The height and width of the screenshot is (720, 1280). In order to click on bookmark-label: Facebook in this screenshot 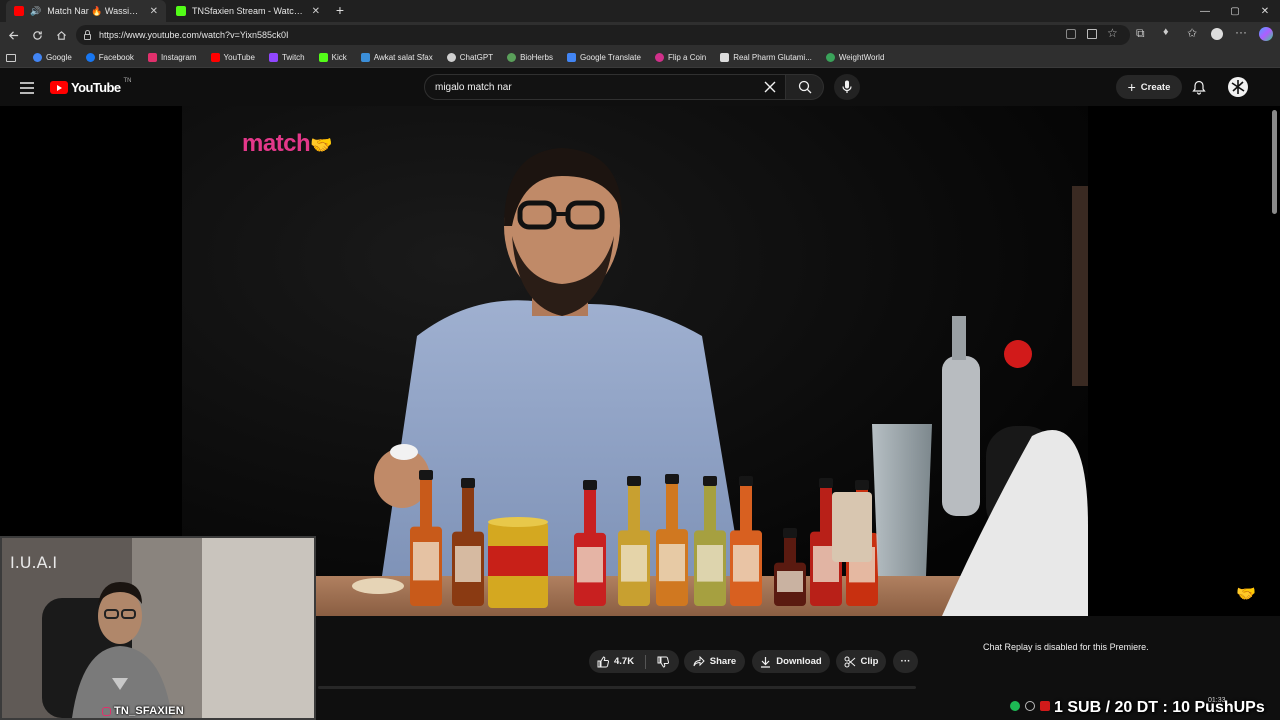, I will do `click(116, 57)`.